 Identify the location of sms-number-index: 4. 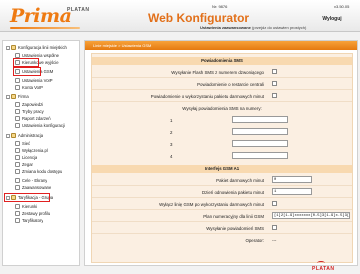
(171, 156).